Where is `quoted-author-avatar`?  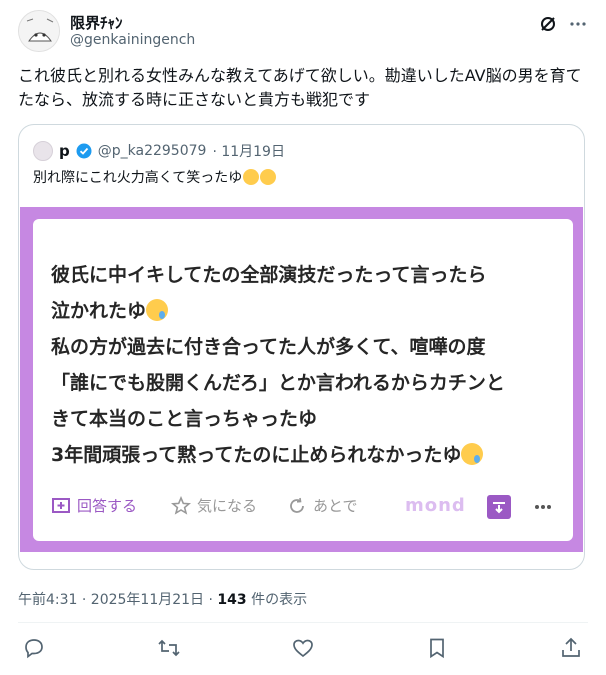
quoted-author-avatar is located at coordinates (43, 151).